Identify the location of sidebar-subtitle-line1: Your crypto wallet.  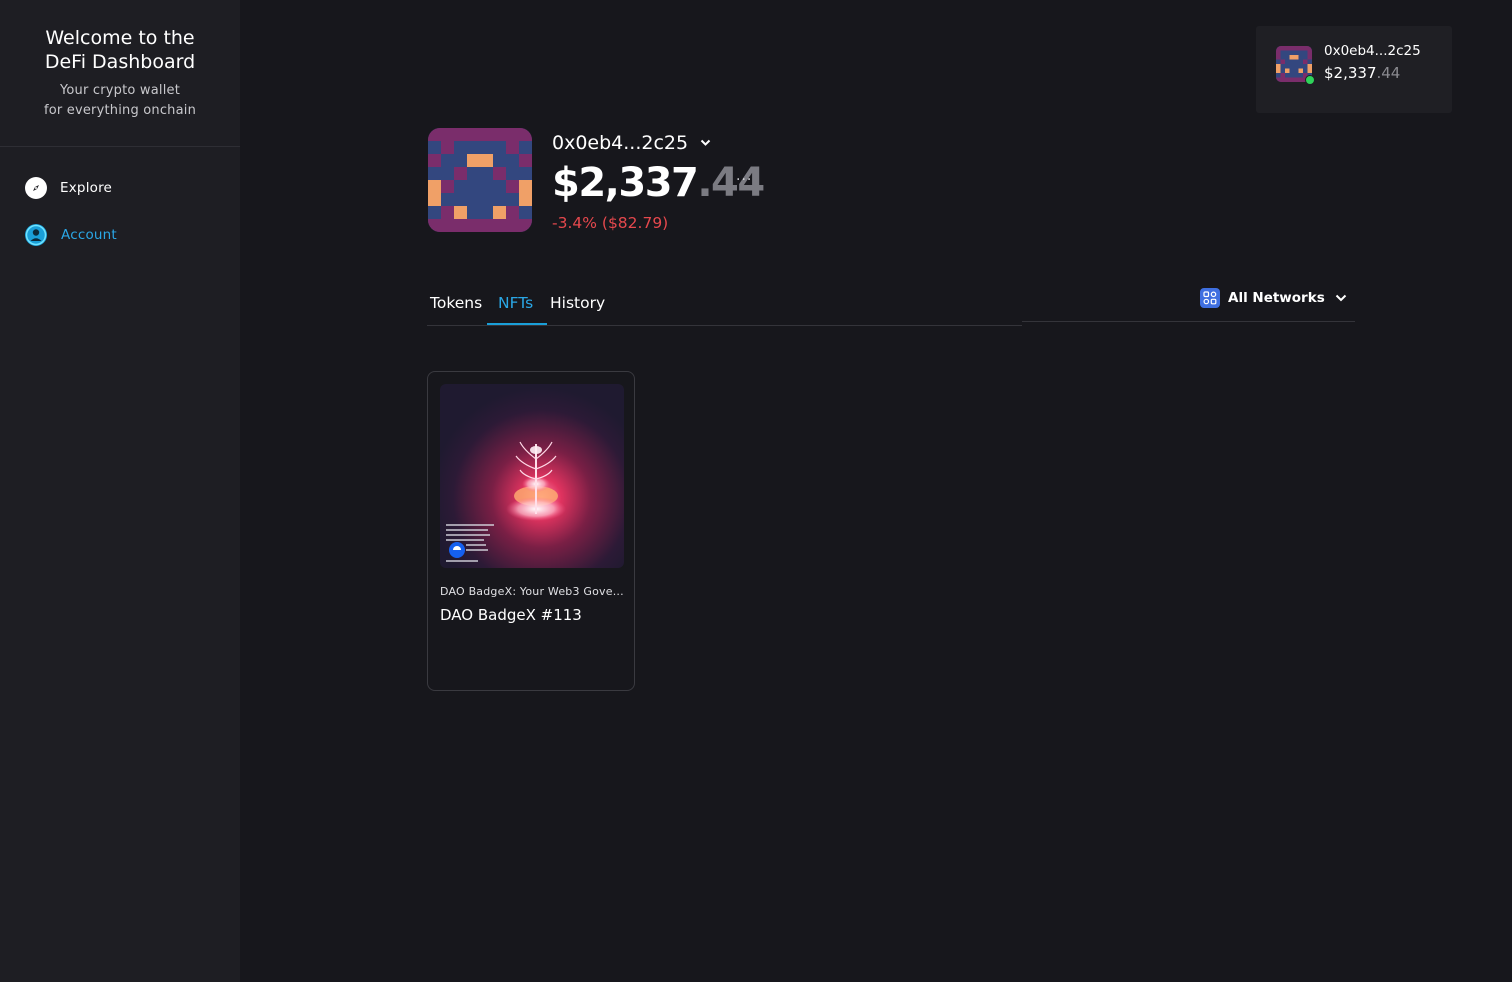
(120, 90).